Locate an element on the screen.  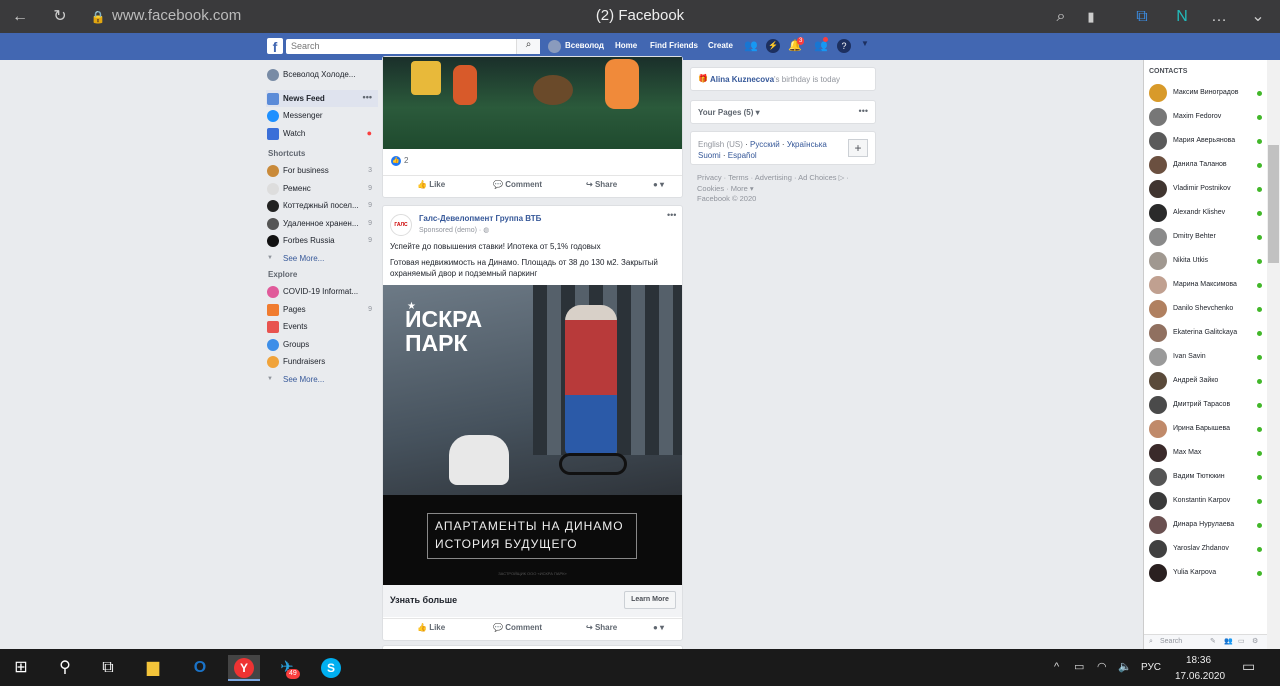
chat-search-input: Search is located at coordinates (1171, 641).